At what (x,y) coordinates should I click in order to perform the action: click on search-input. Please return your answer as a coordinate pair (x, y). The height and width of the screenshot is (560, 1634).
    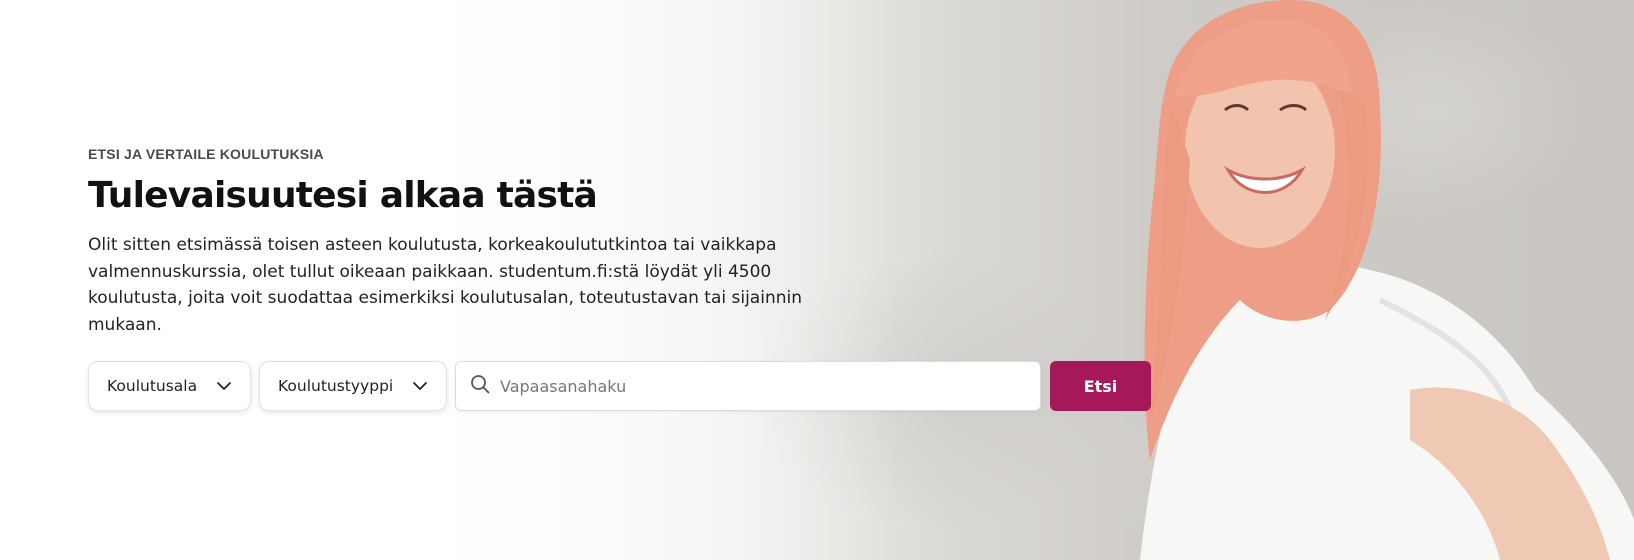
    Looking at the image, I should click on (763, 386).